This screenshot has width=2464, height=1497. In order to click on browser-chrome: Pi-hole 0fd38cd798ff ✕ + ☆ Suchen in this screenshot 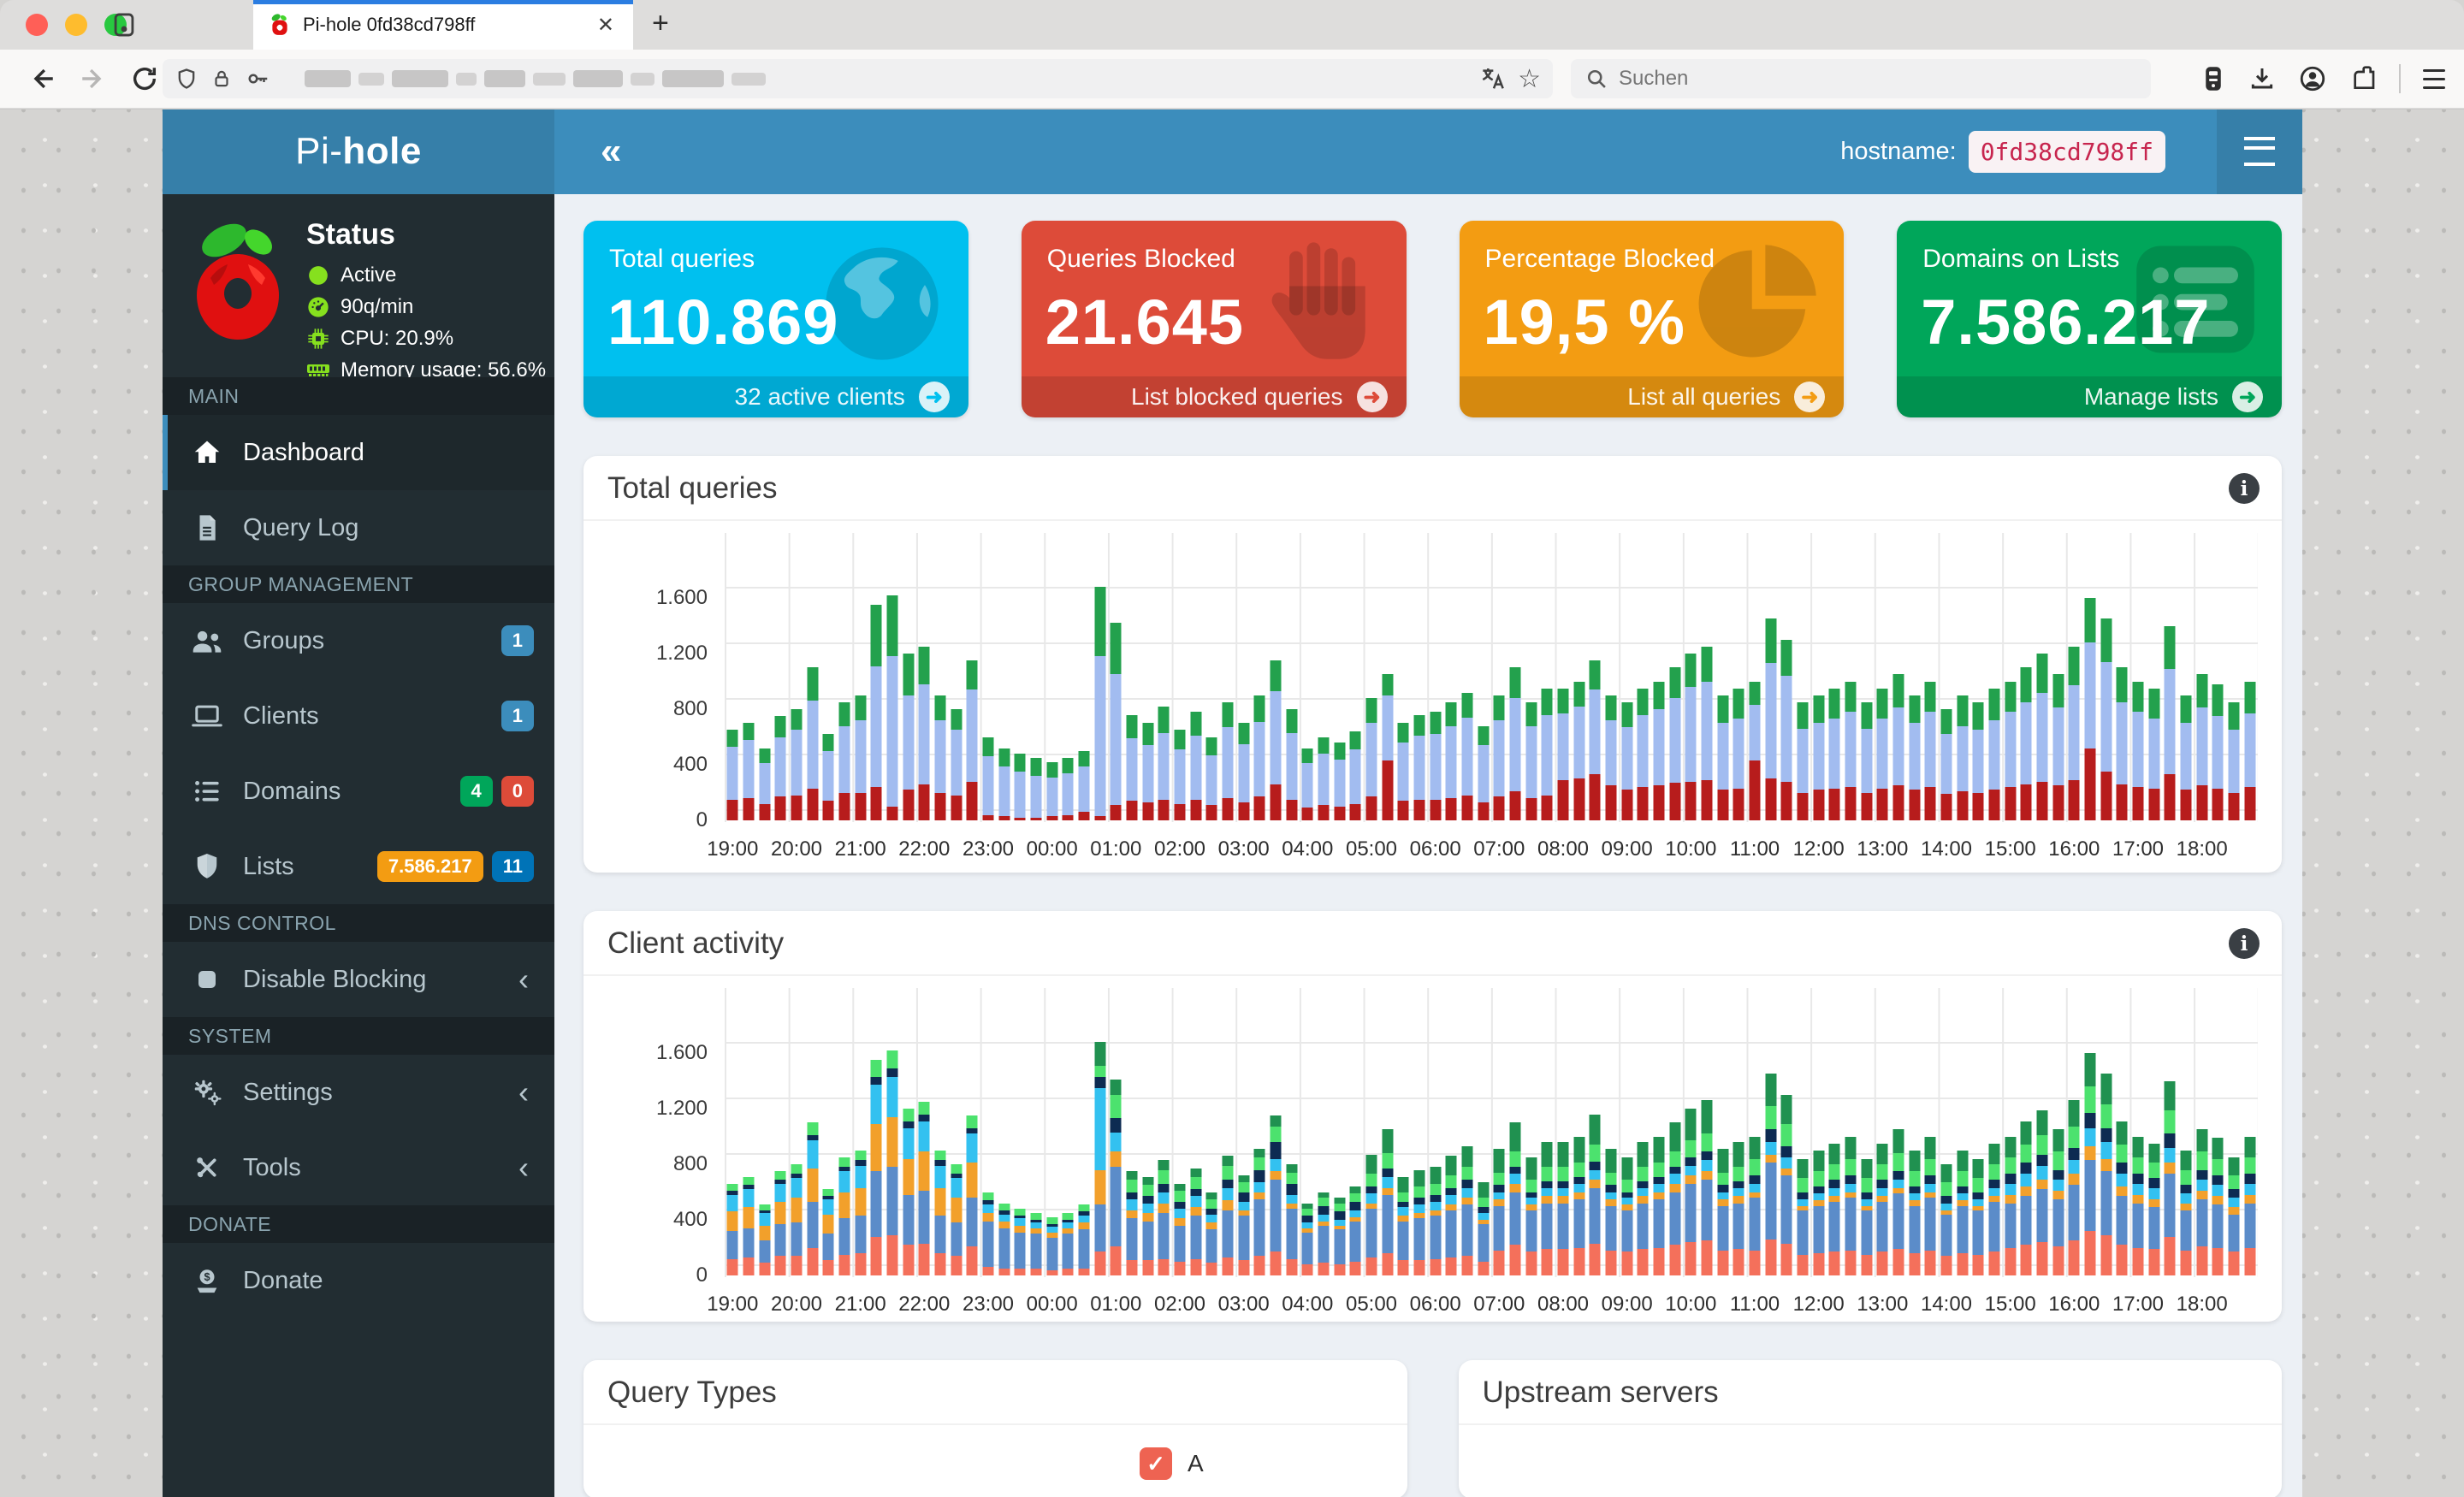, I will do `click(1232, 54)`.